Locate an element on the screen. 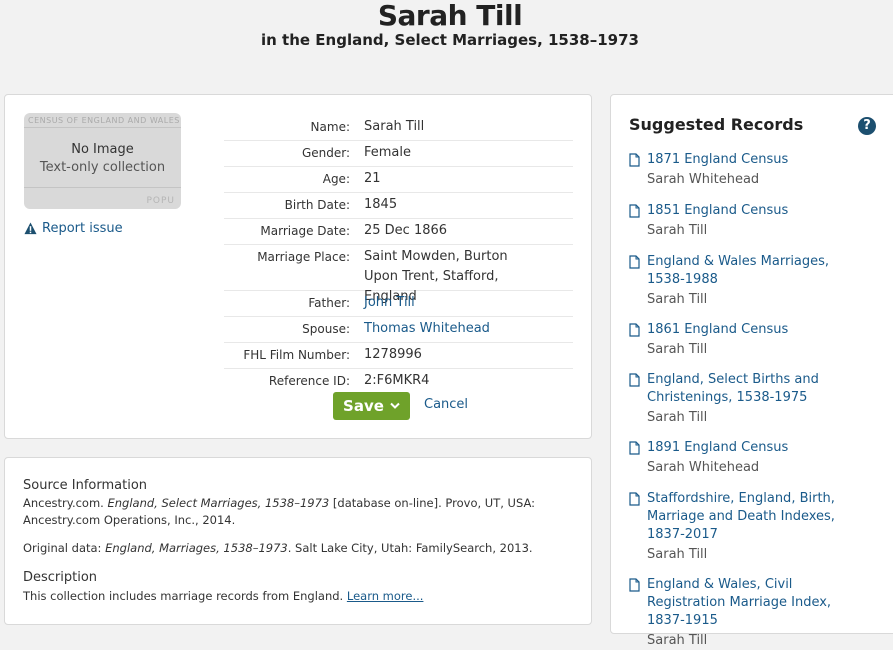  field-row-reference-id: Reference ID: 2:F6MKR4 is located at coordinates (398, 381).